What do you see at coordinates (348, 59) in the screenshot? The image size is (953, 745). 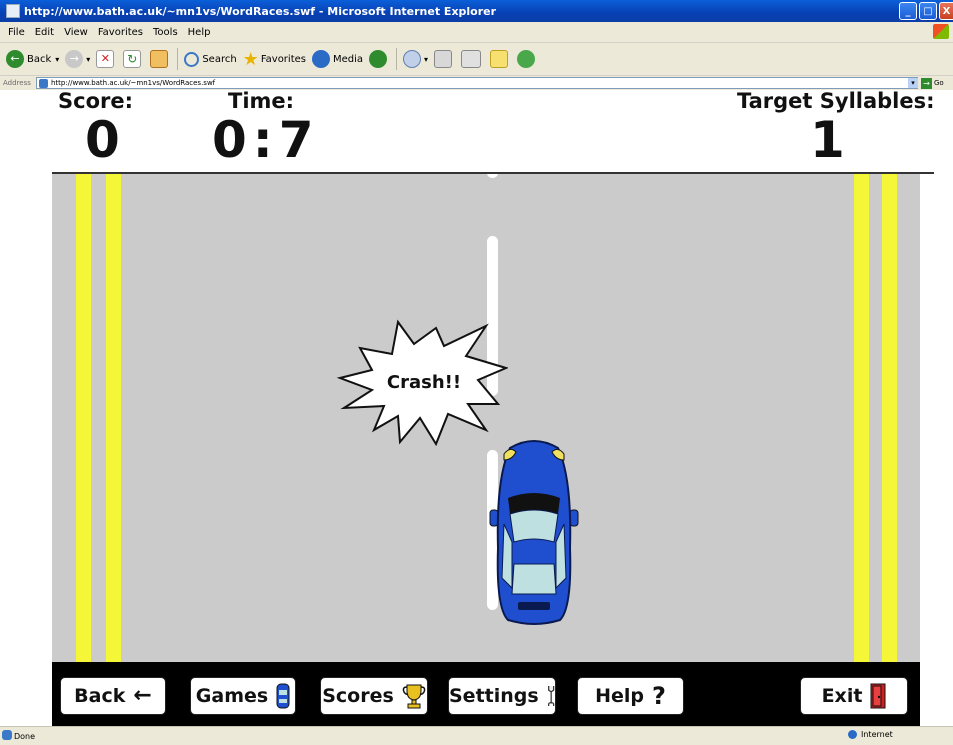 I see `media-button-label: Media` at bounding box center [348, 59].